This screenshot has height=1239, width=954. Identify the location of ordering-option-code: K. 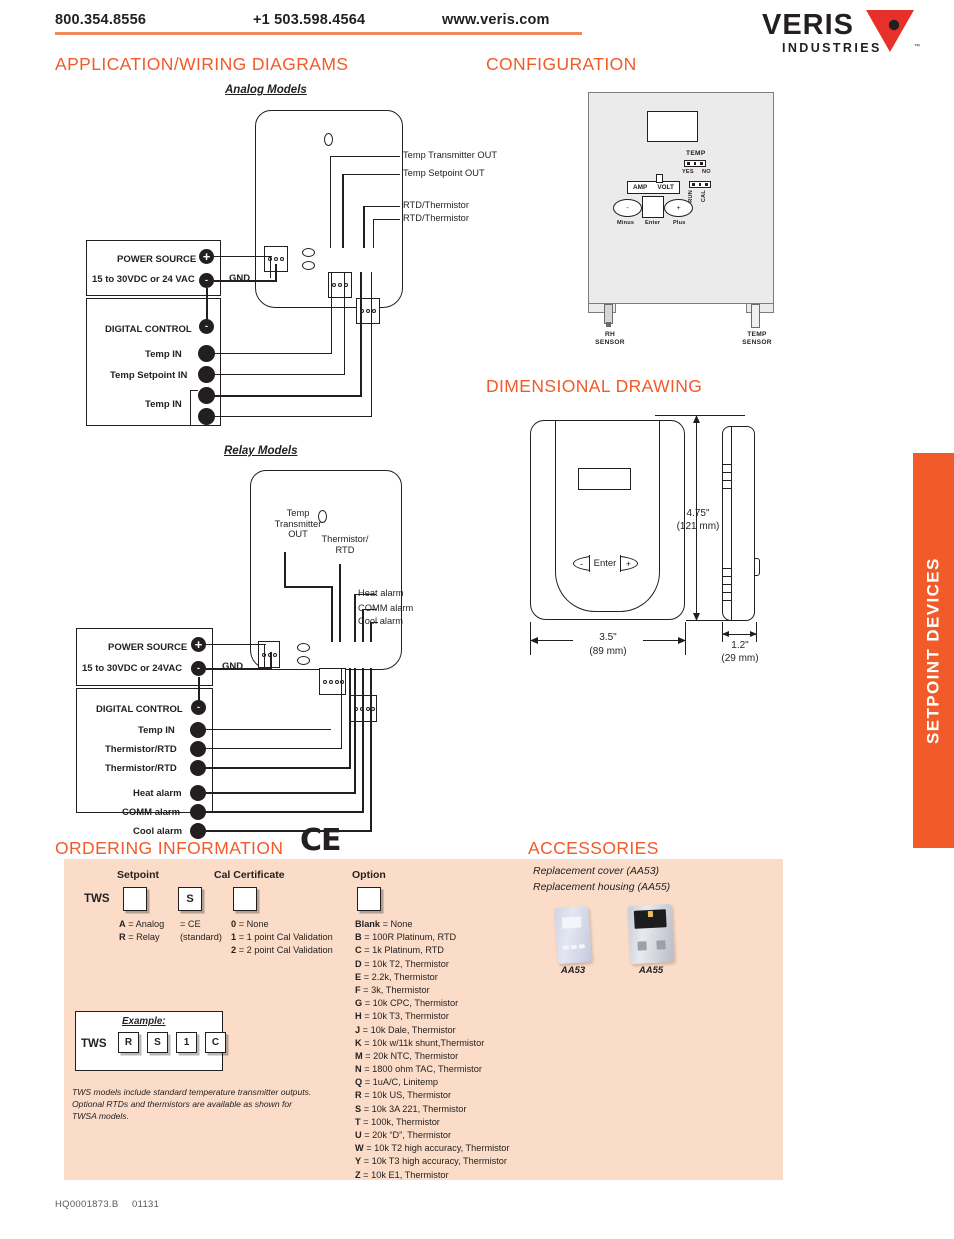
(358, 1042).